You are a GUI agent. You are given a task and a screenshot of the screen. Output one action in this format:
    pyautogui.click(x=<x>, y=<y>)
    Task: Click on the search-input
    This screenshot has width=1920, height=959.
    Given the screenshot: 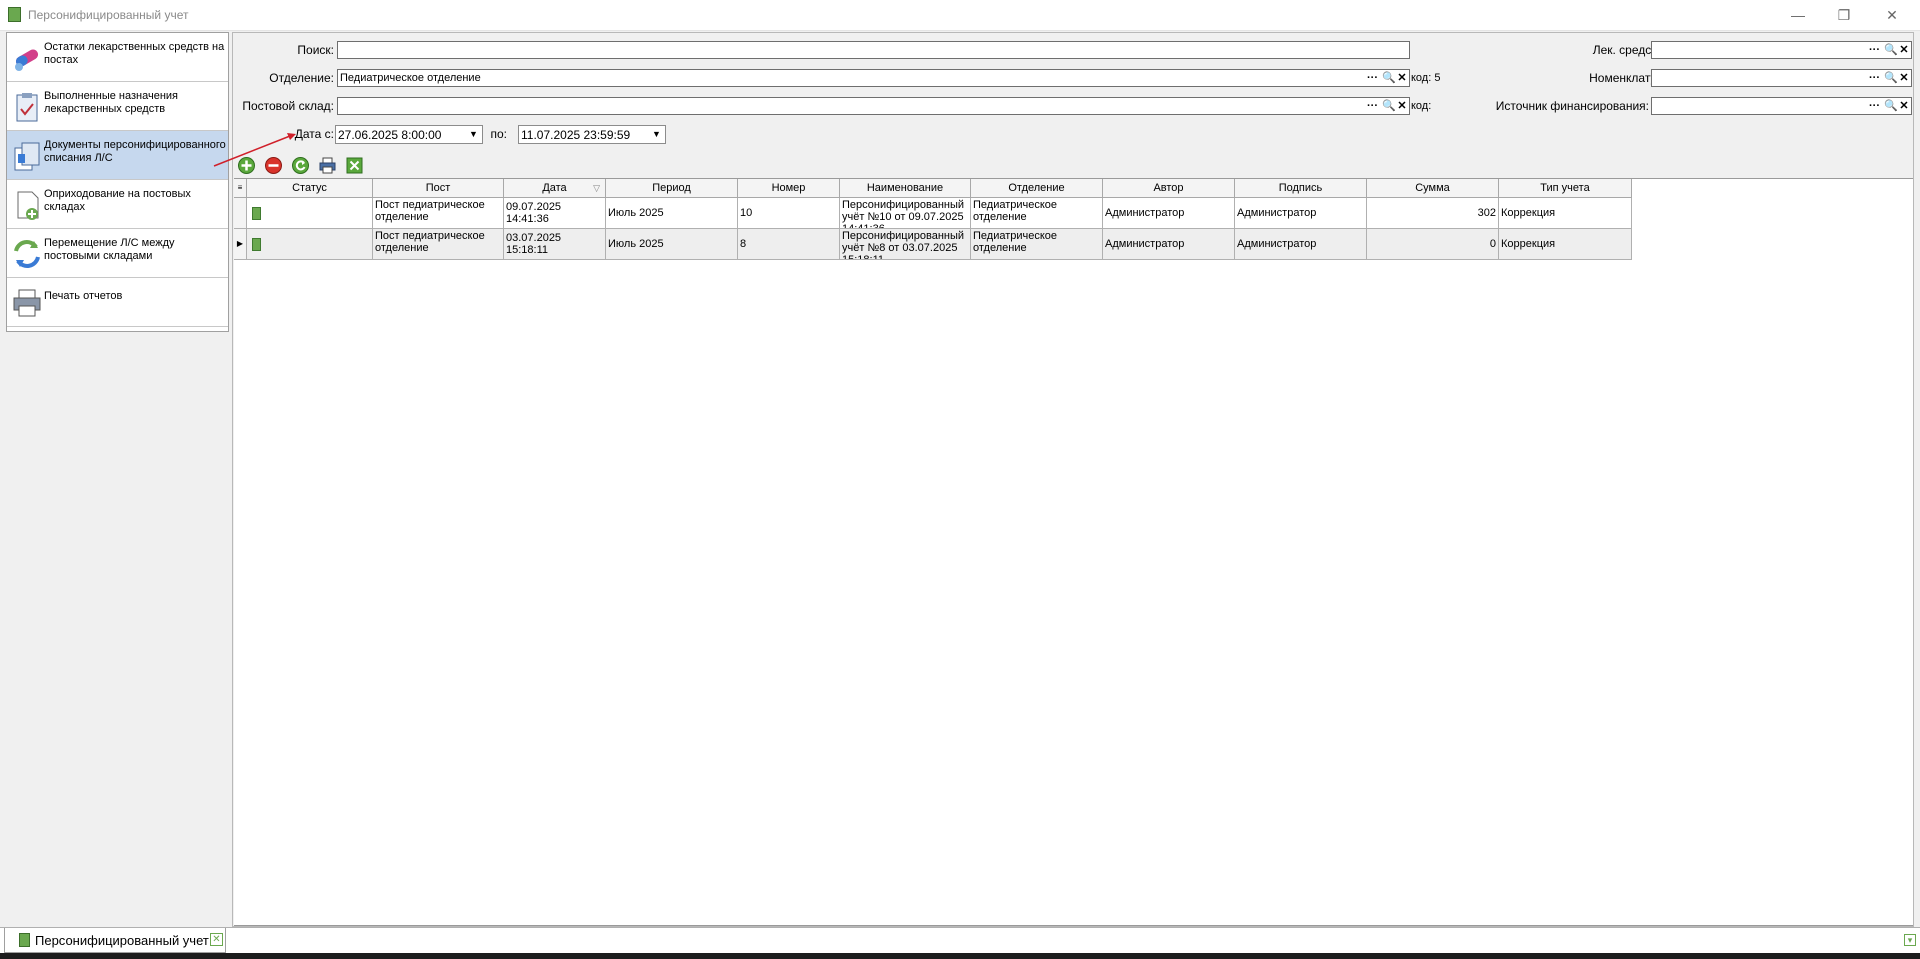 What is the action you would take?
    pyautogui.click(x=873, y=50)
    